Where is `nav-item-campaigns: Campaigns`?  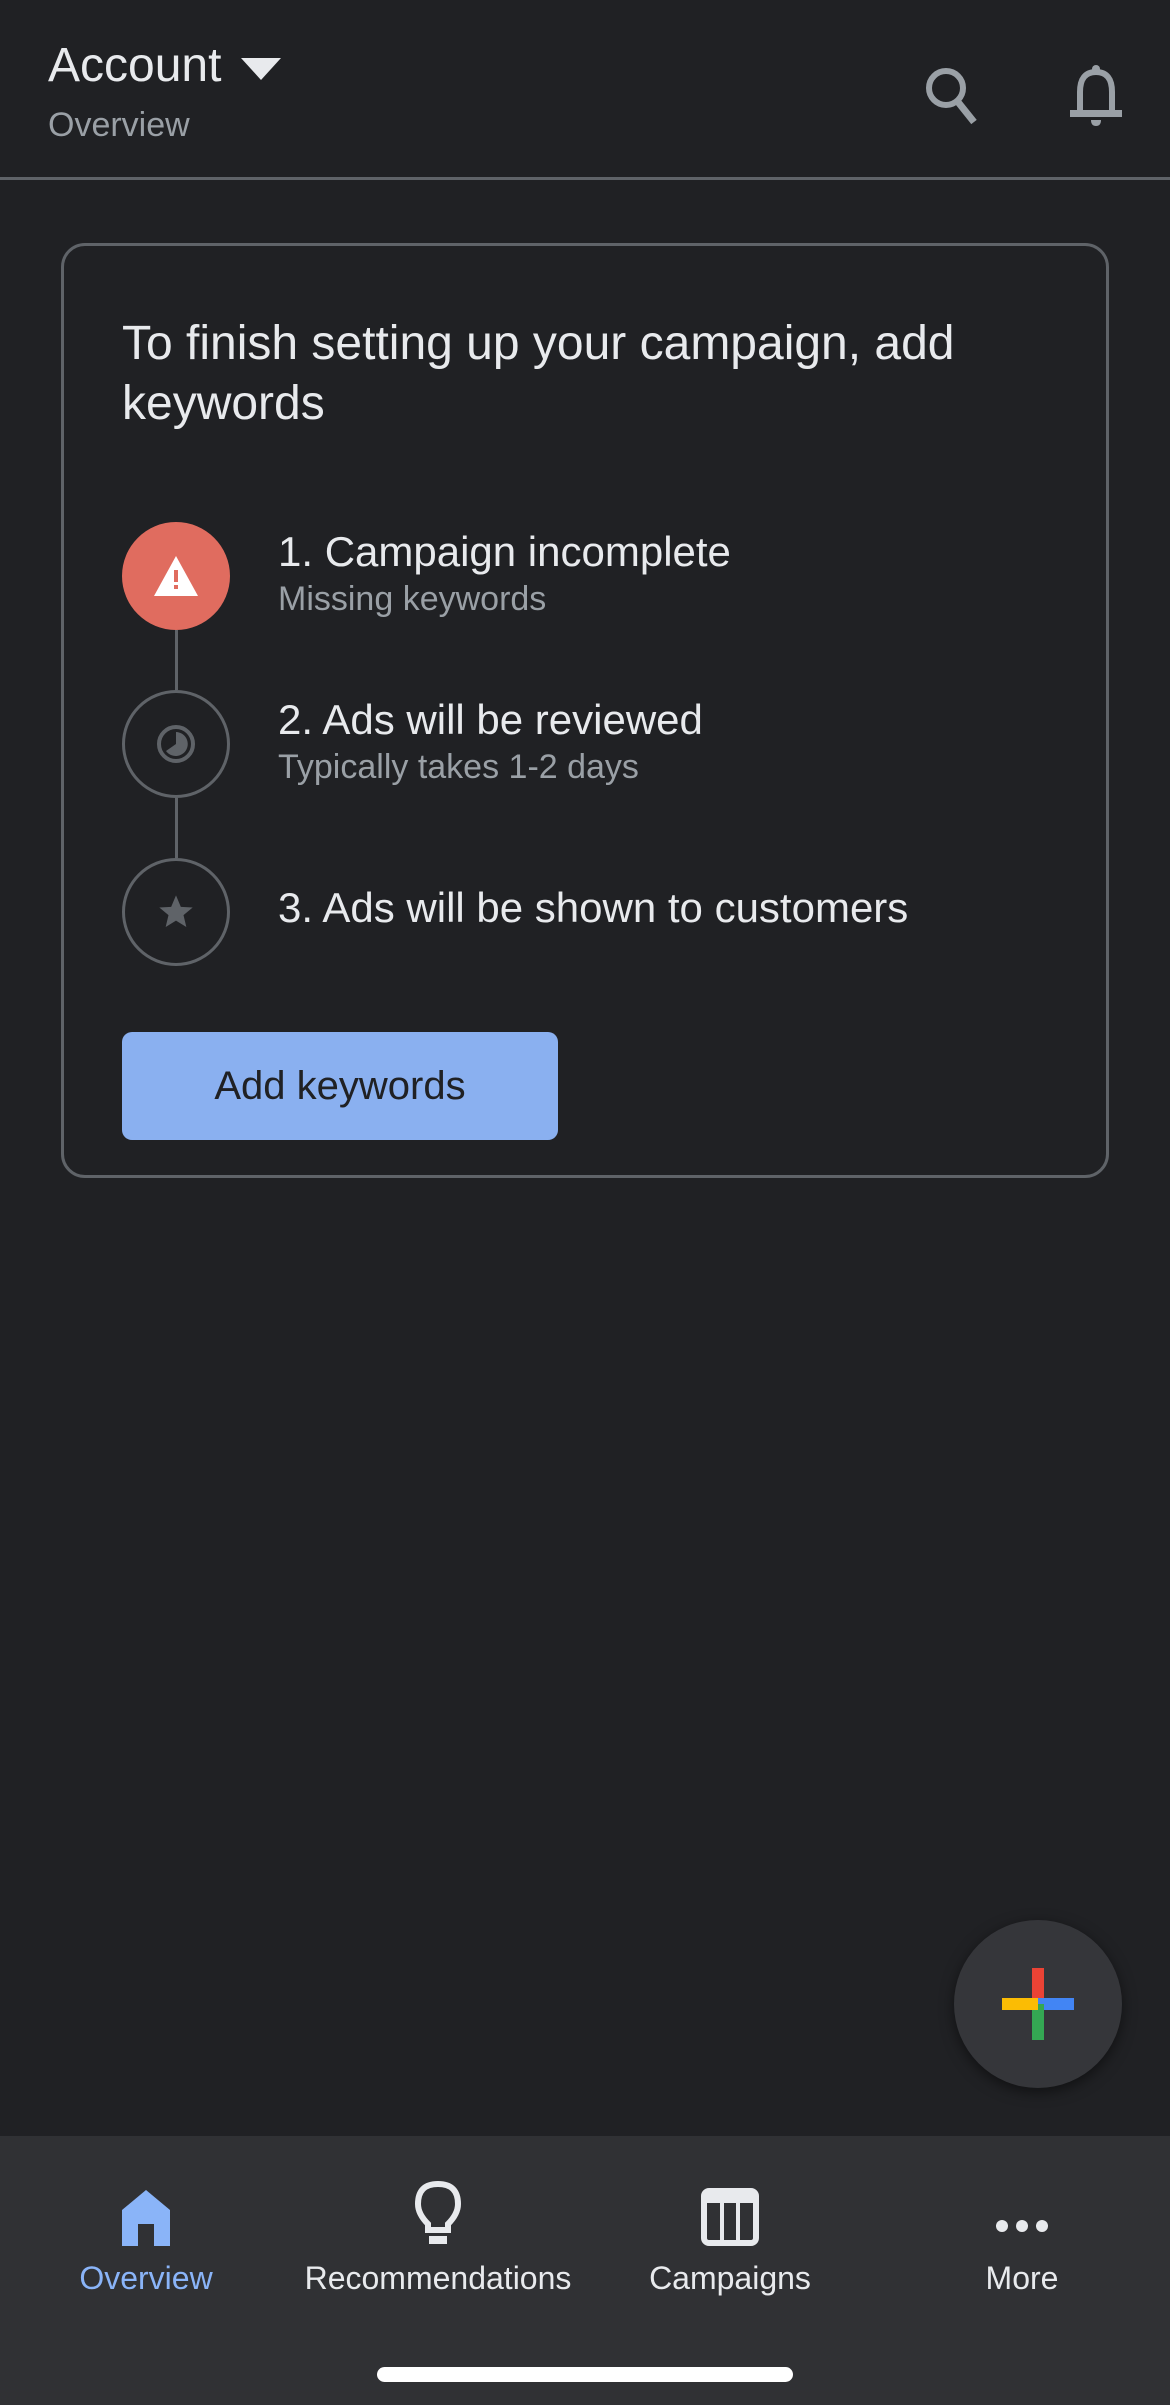
nav-item-campaigns: Campaigns is located at coordinates (730, 2236).